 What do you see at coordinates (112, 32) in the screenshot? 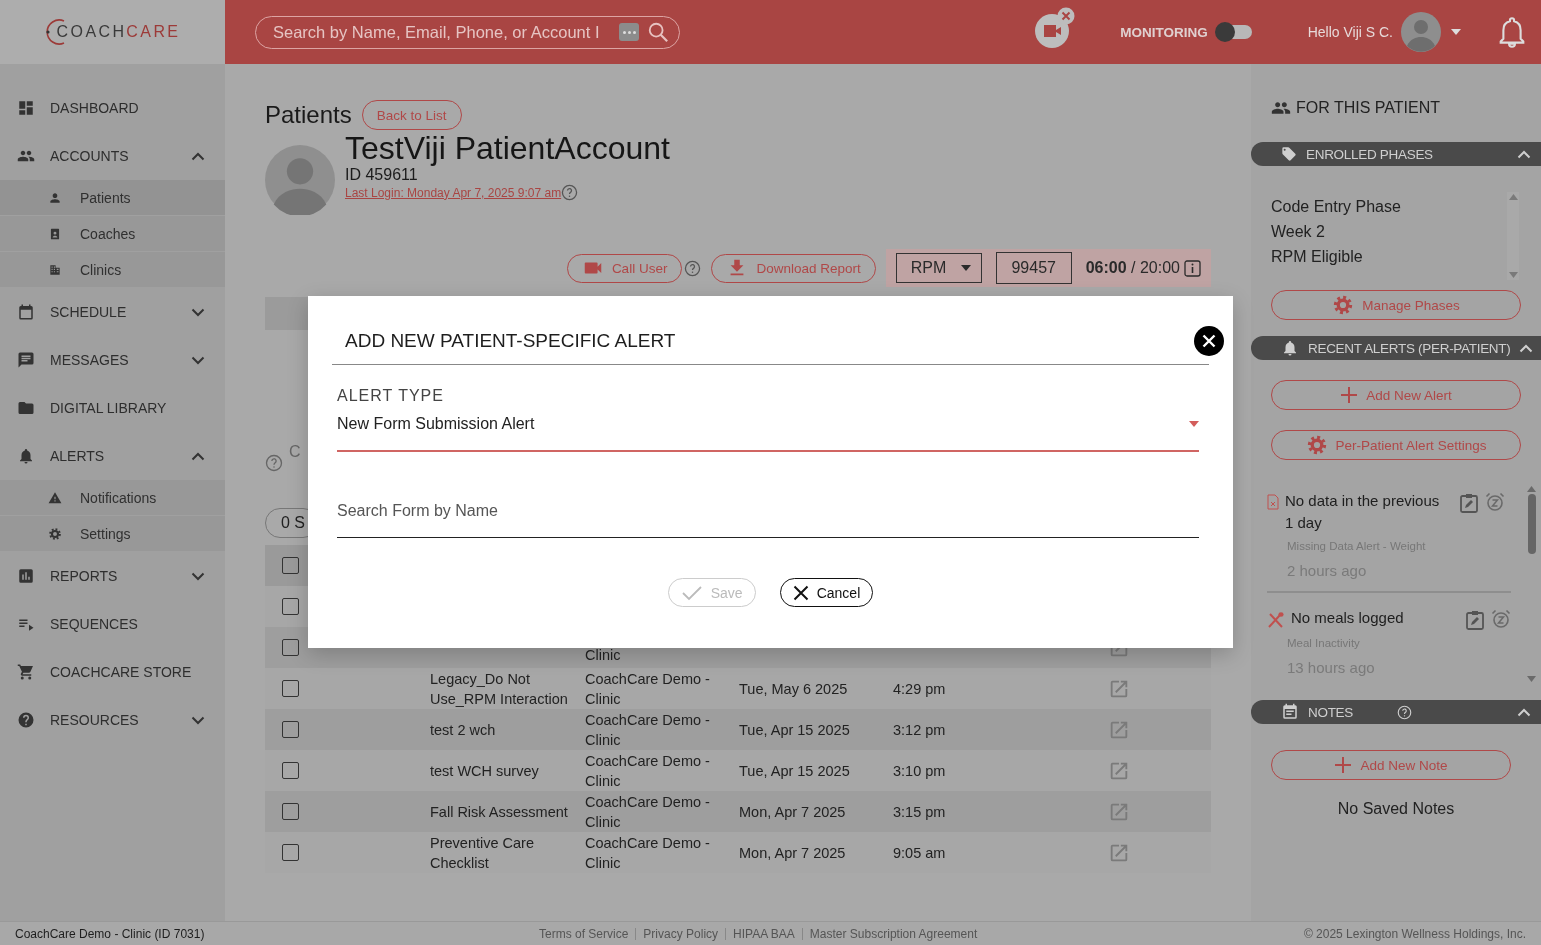
I see `brand-logo: COACH CARE` at bounding box center [112, 32].